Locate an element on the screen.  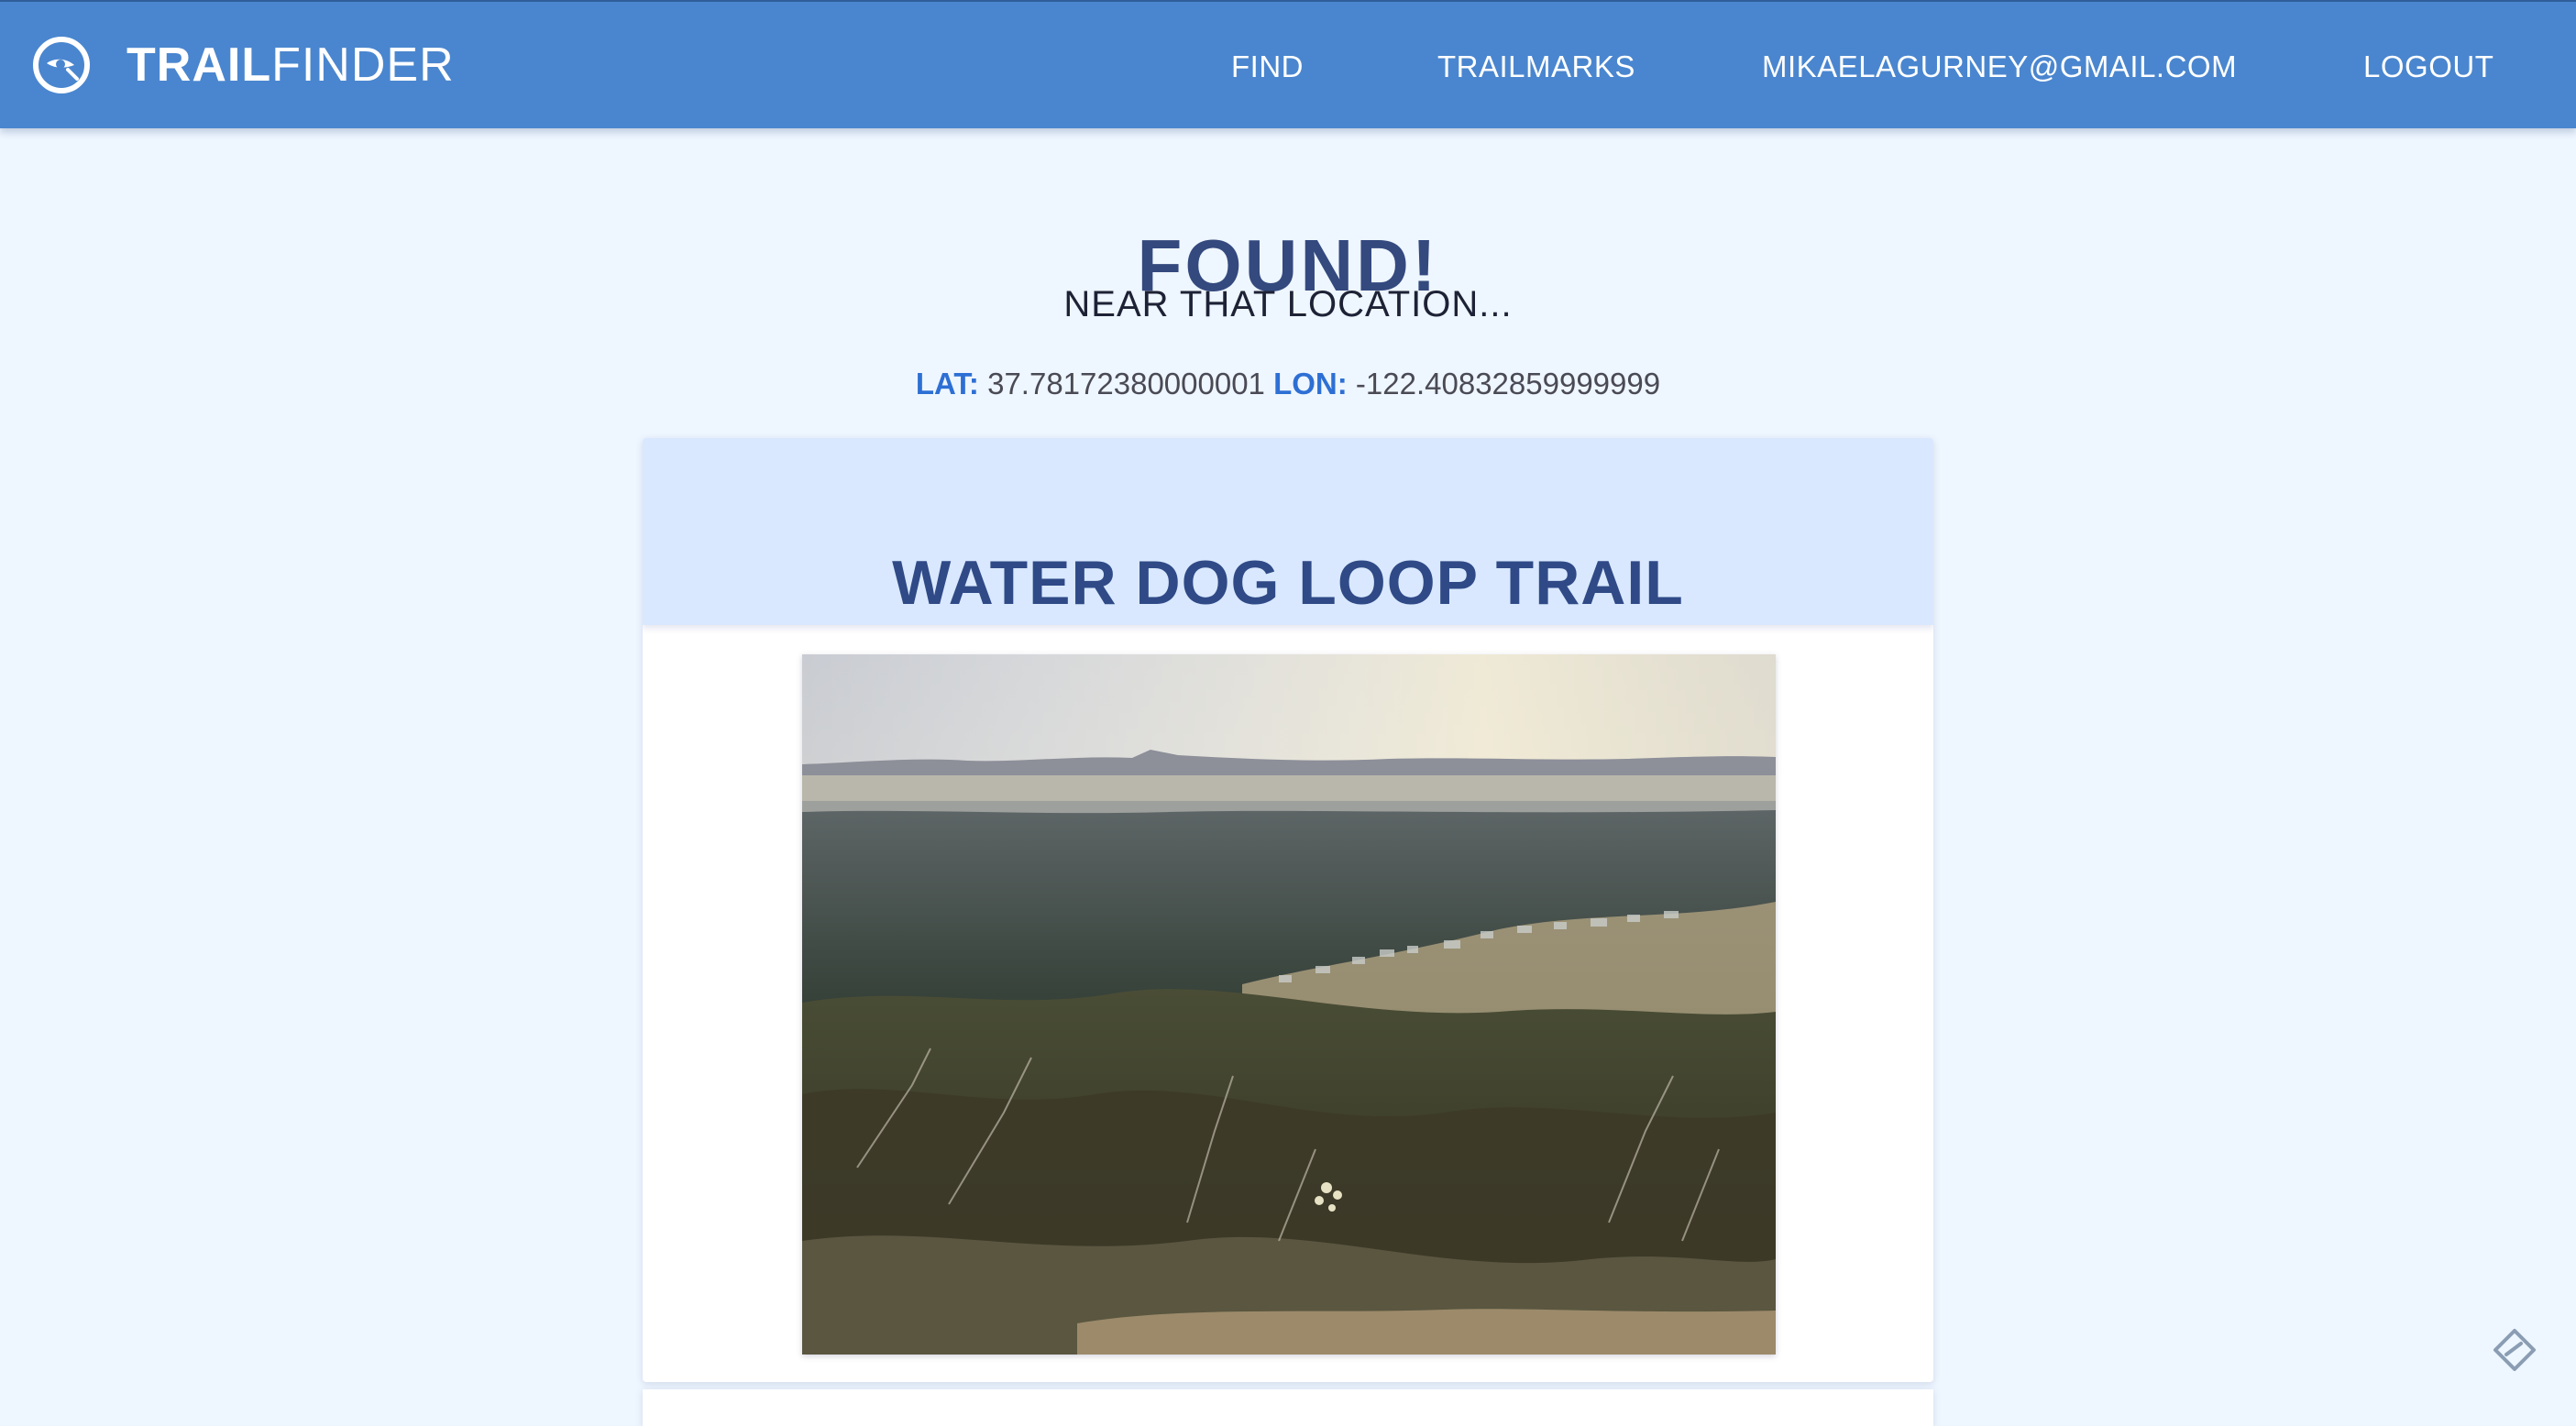
nav-find-link: FIND is located at coordinates (1267, 66).